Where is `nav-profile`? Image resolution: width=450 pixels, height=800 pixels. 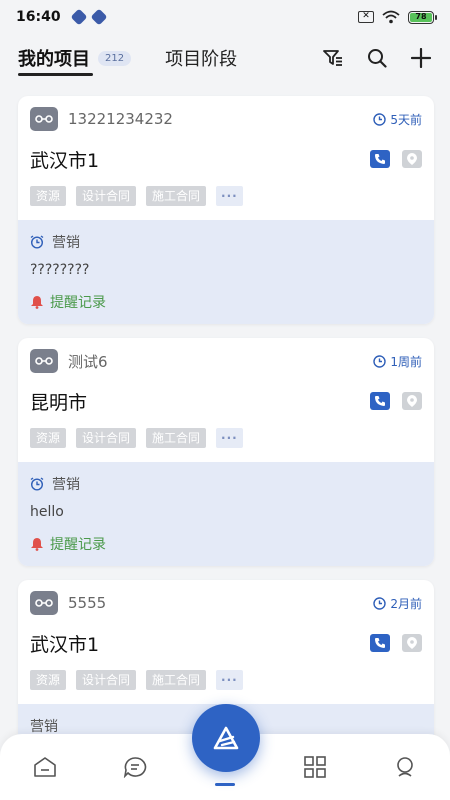 nav-profile is located at coordinates (405, 767).